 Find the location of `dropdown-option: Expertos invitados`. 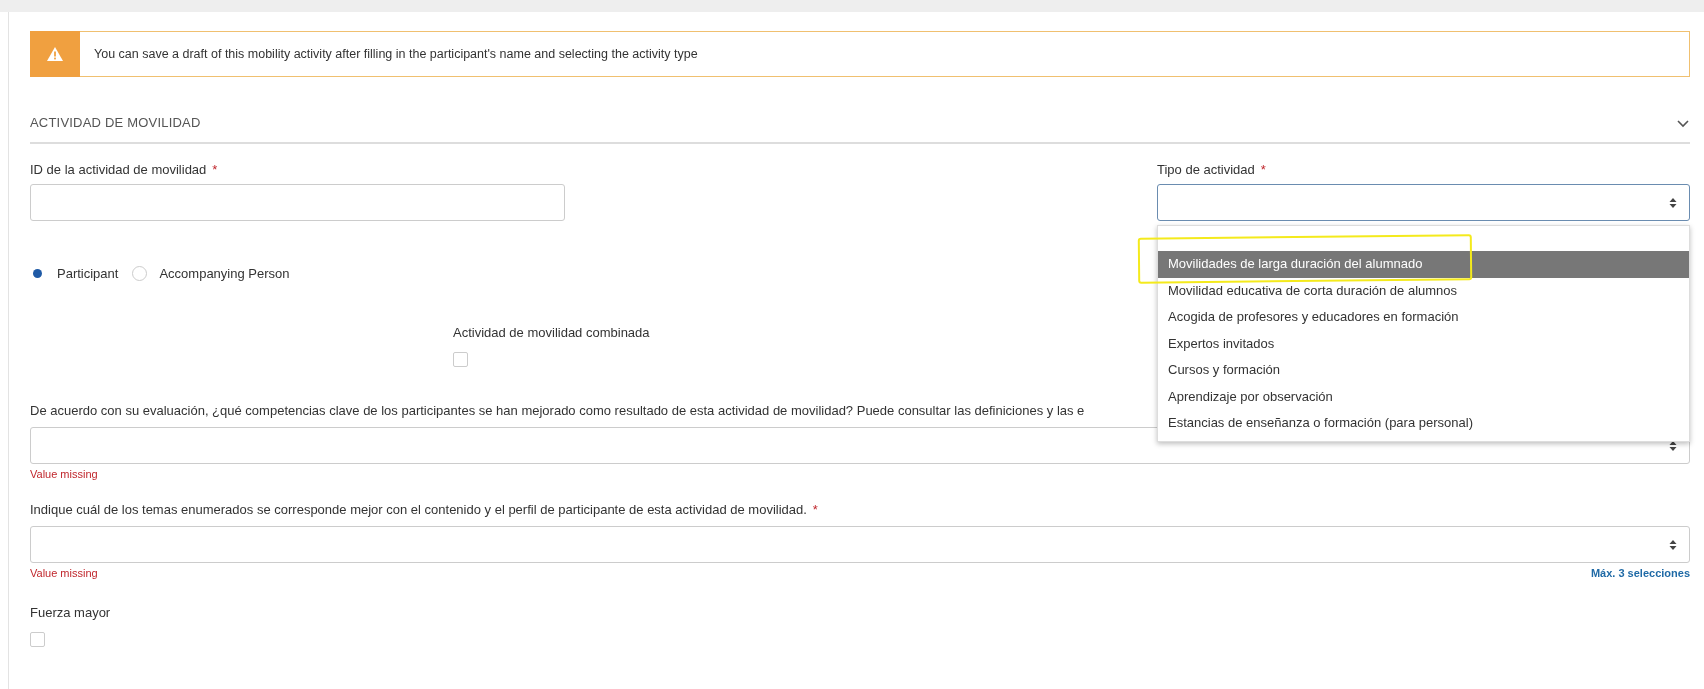

dropdown-option: Expertos invitados is located at coordinates (1423, 343).